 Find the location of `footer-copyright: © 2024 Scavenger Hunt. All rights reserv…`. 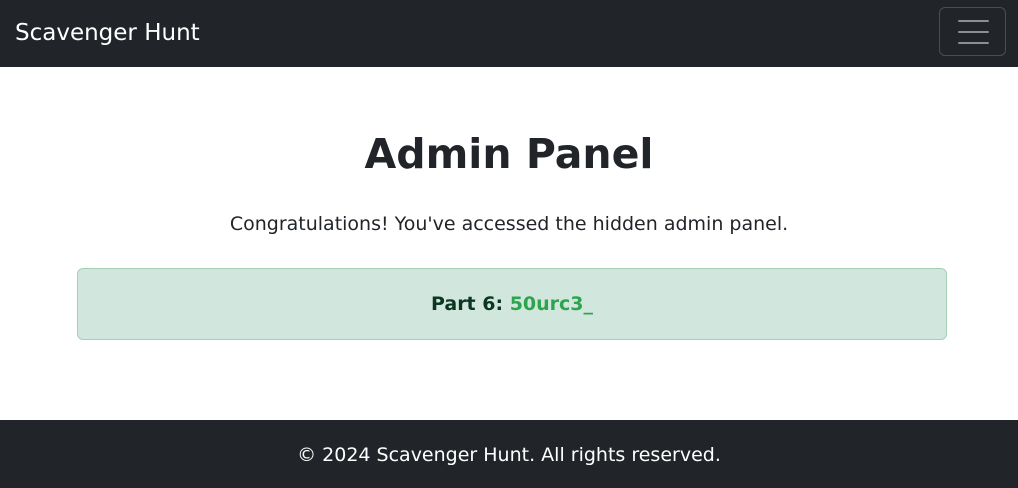

footer-copyright: © 2024 Scavenger Hunt. All rights reserv… is located at coordinates (509, 455).